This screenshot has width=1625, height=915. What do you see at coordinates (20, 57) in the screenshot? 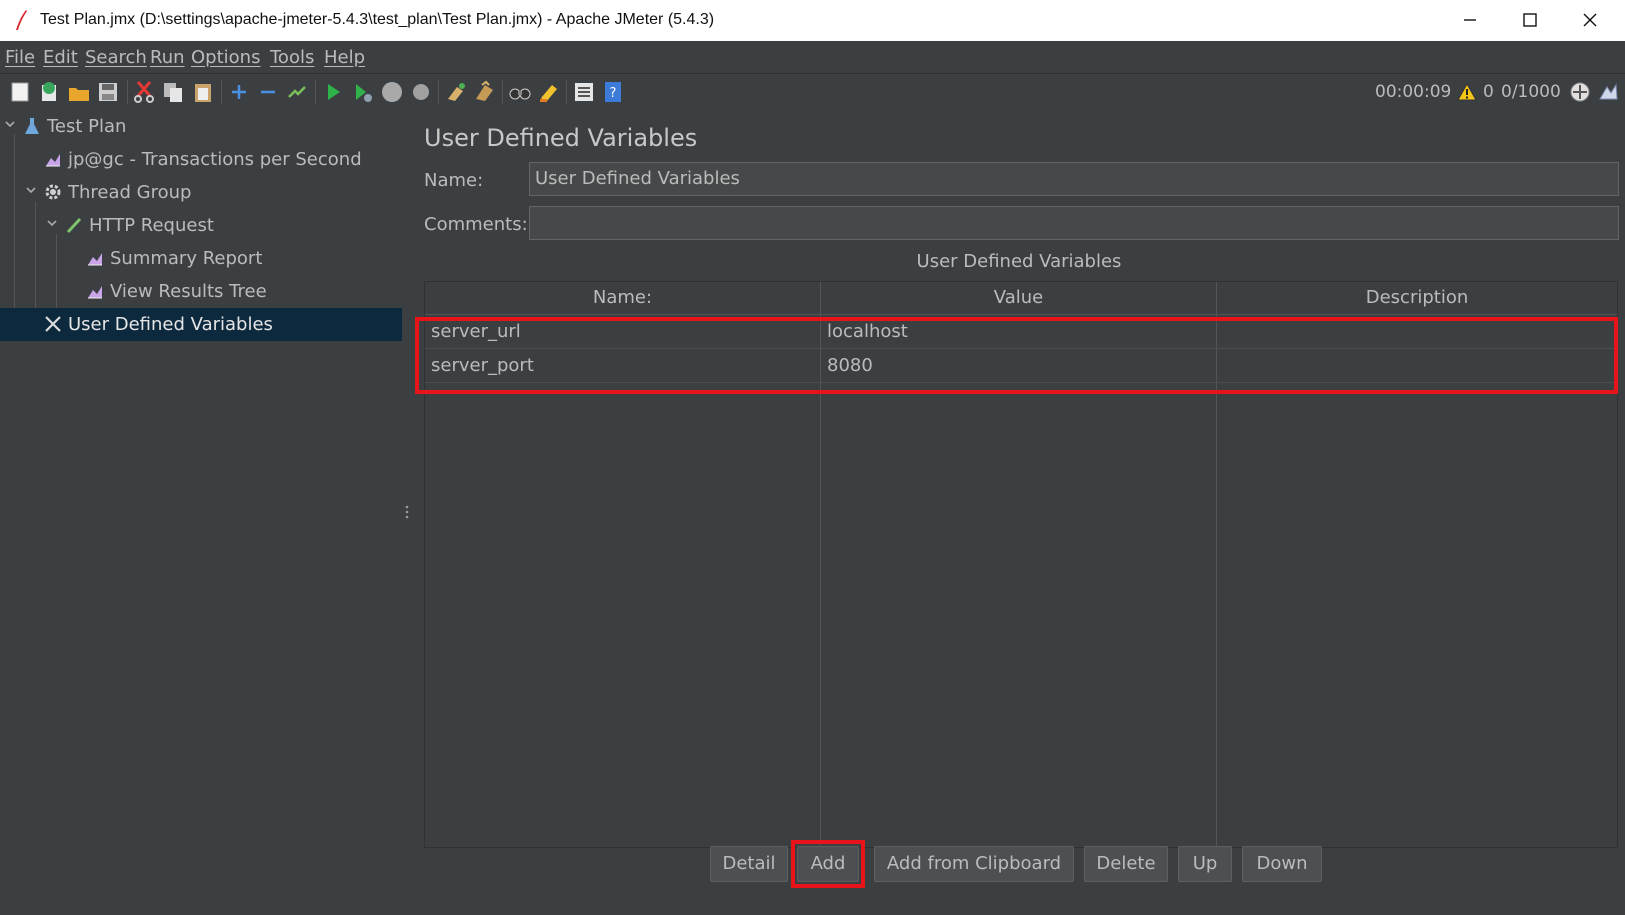
I see `menu-file: File` at bounding box center [20, 57].